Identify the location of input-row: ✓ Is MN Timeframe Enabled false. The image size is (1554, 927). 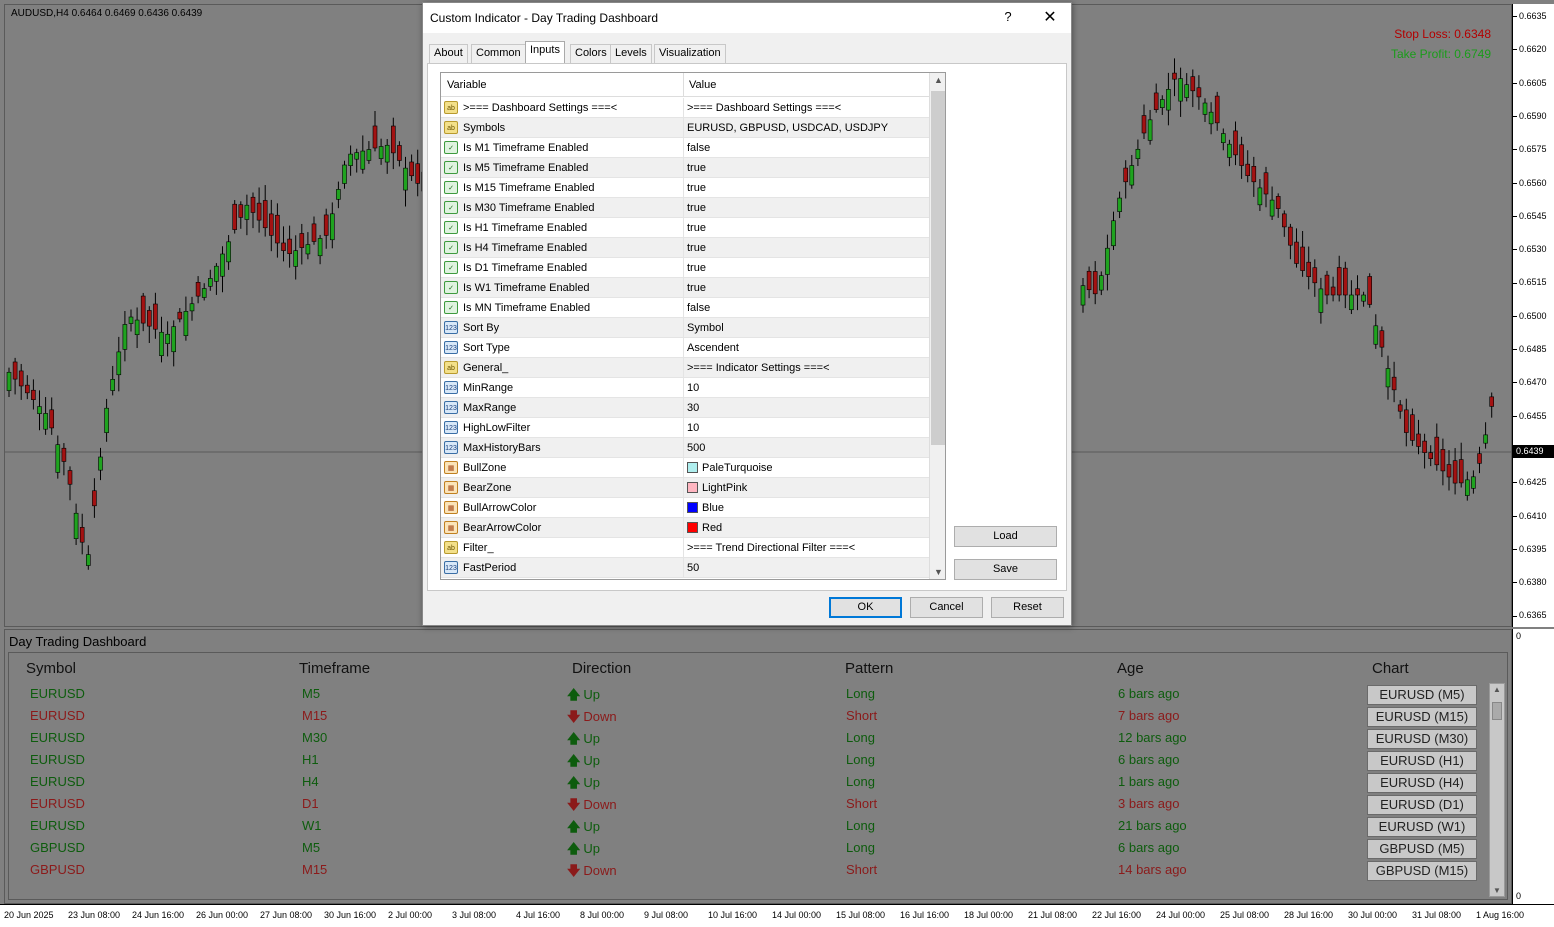
(685, 308).